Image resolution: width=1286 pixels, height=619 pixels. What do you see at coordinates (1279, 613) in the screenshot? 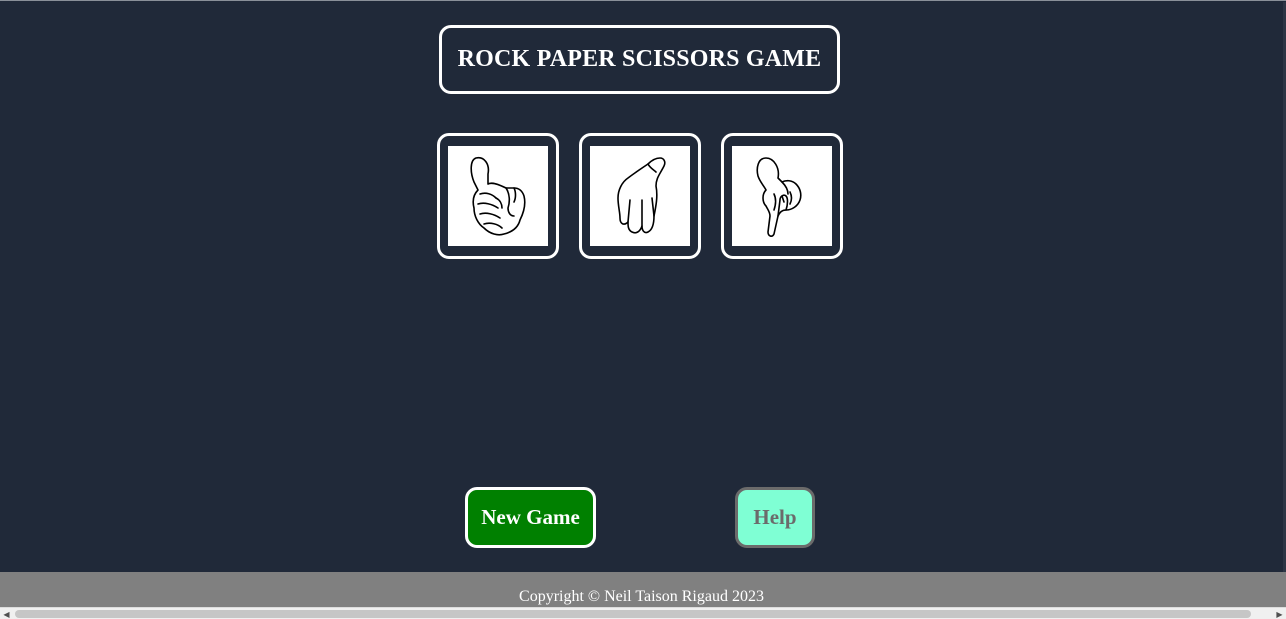
I see `scroll-right-arrow-icon: ▶` at bounding box center [1279, 613].